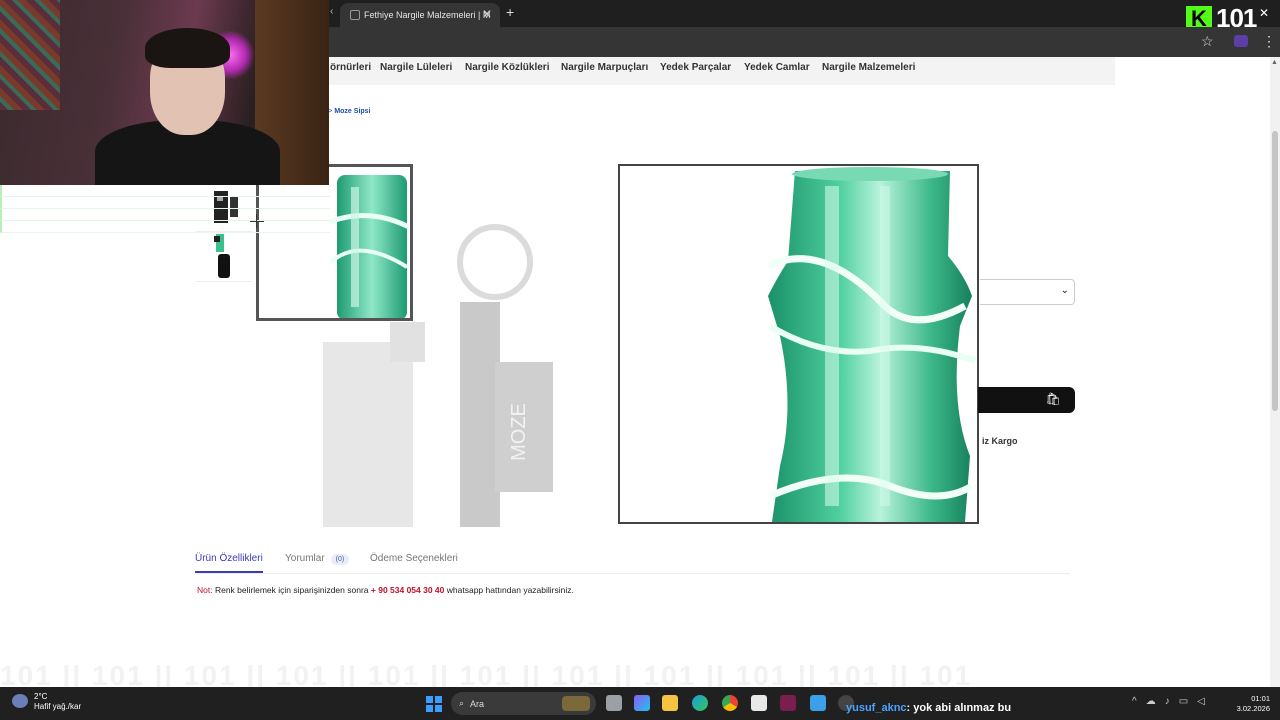  I want to click on shopping-bag-icon: 🛍, so click(1053, 399).